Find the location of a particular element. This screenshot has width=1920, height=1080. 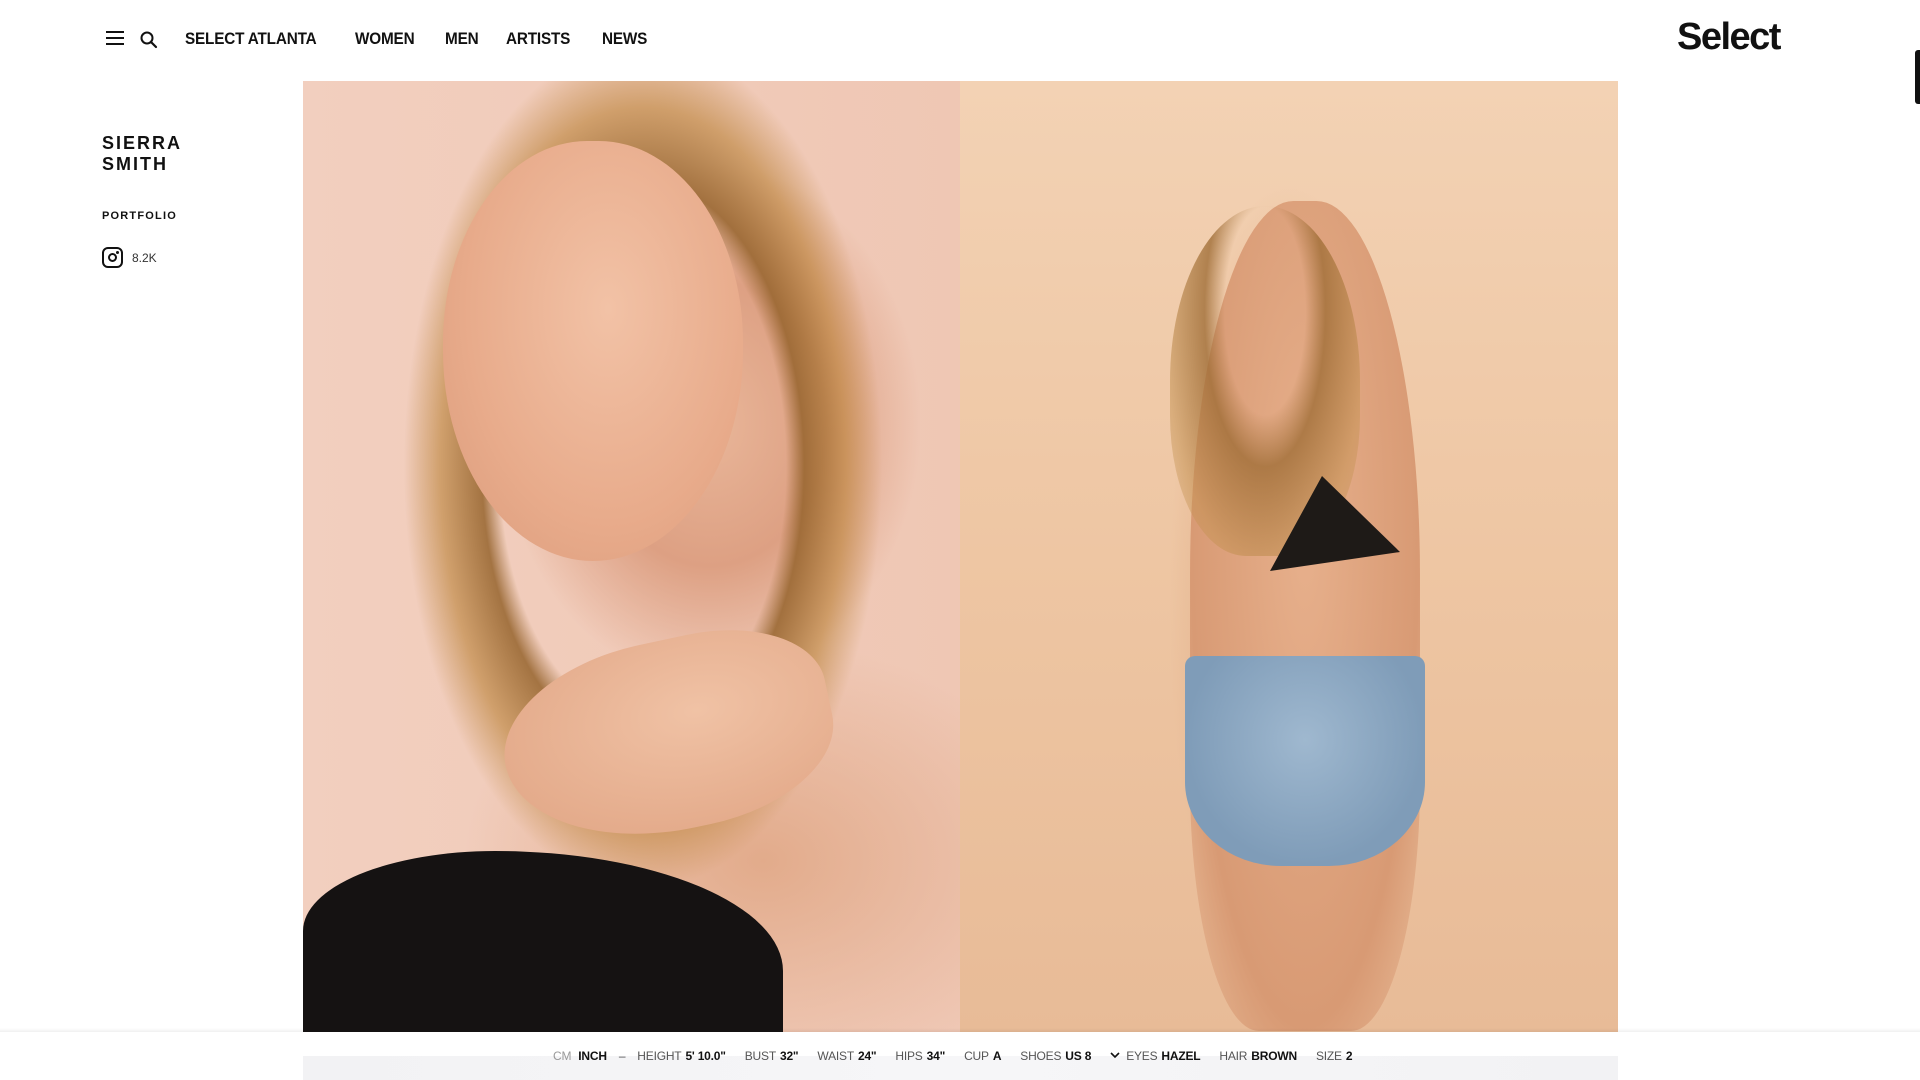

stat-label: WAIST is located at coordinates (835, 1056).